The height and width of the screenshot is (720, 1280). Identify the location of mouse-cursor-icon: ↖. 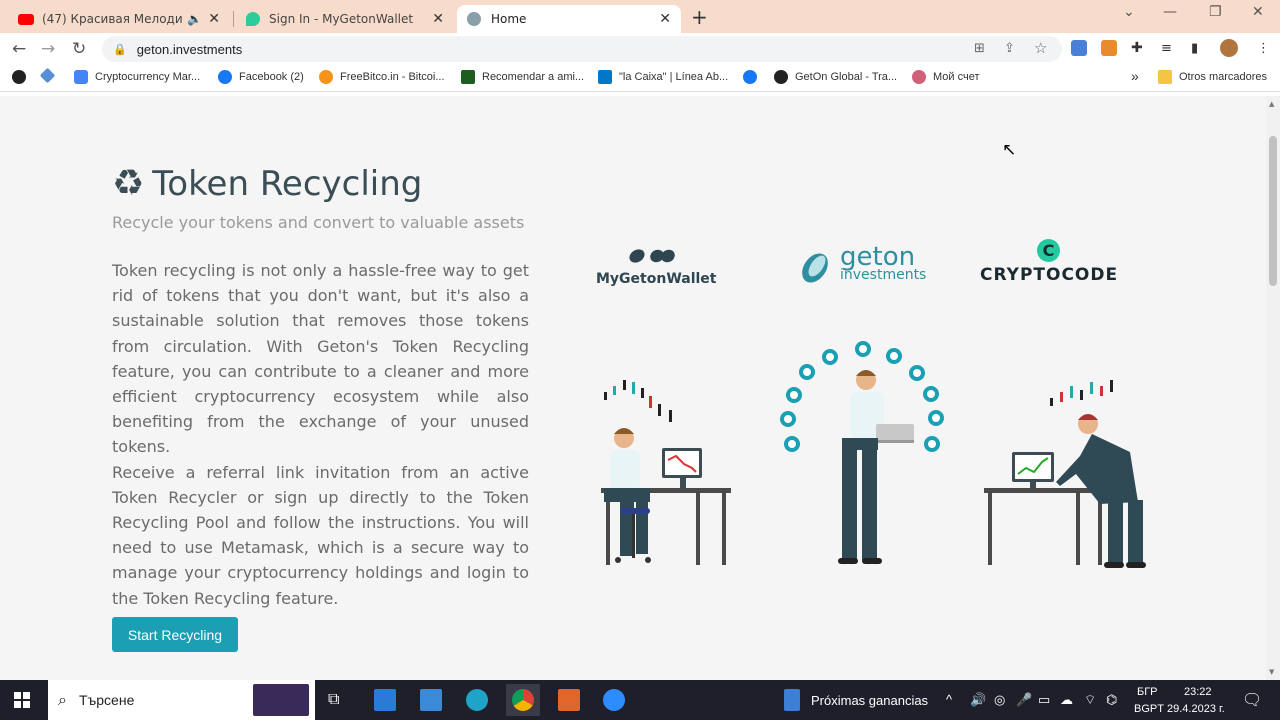
(1009, 150).